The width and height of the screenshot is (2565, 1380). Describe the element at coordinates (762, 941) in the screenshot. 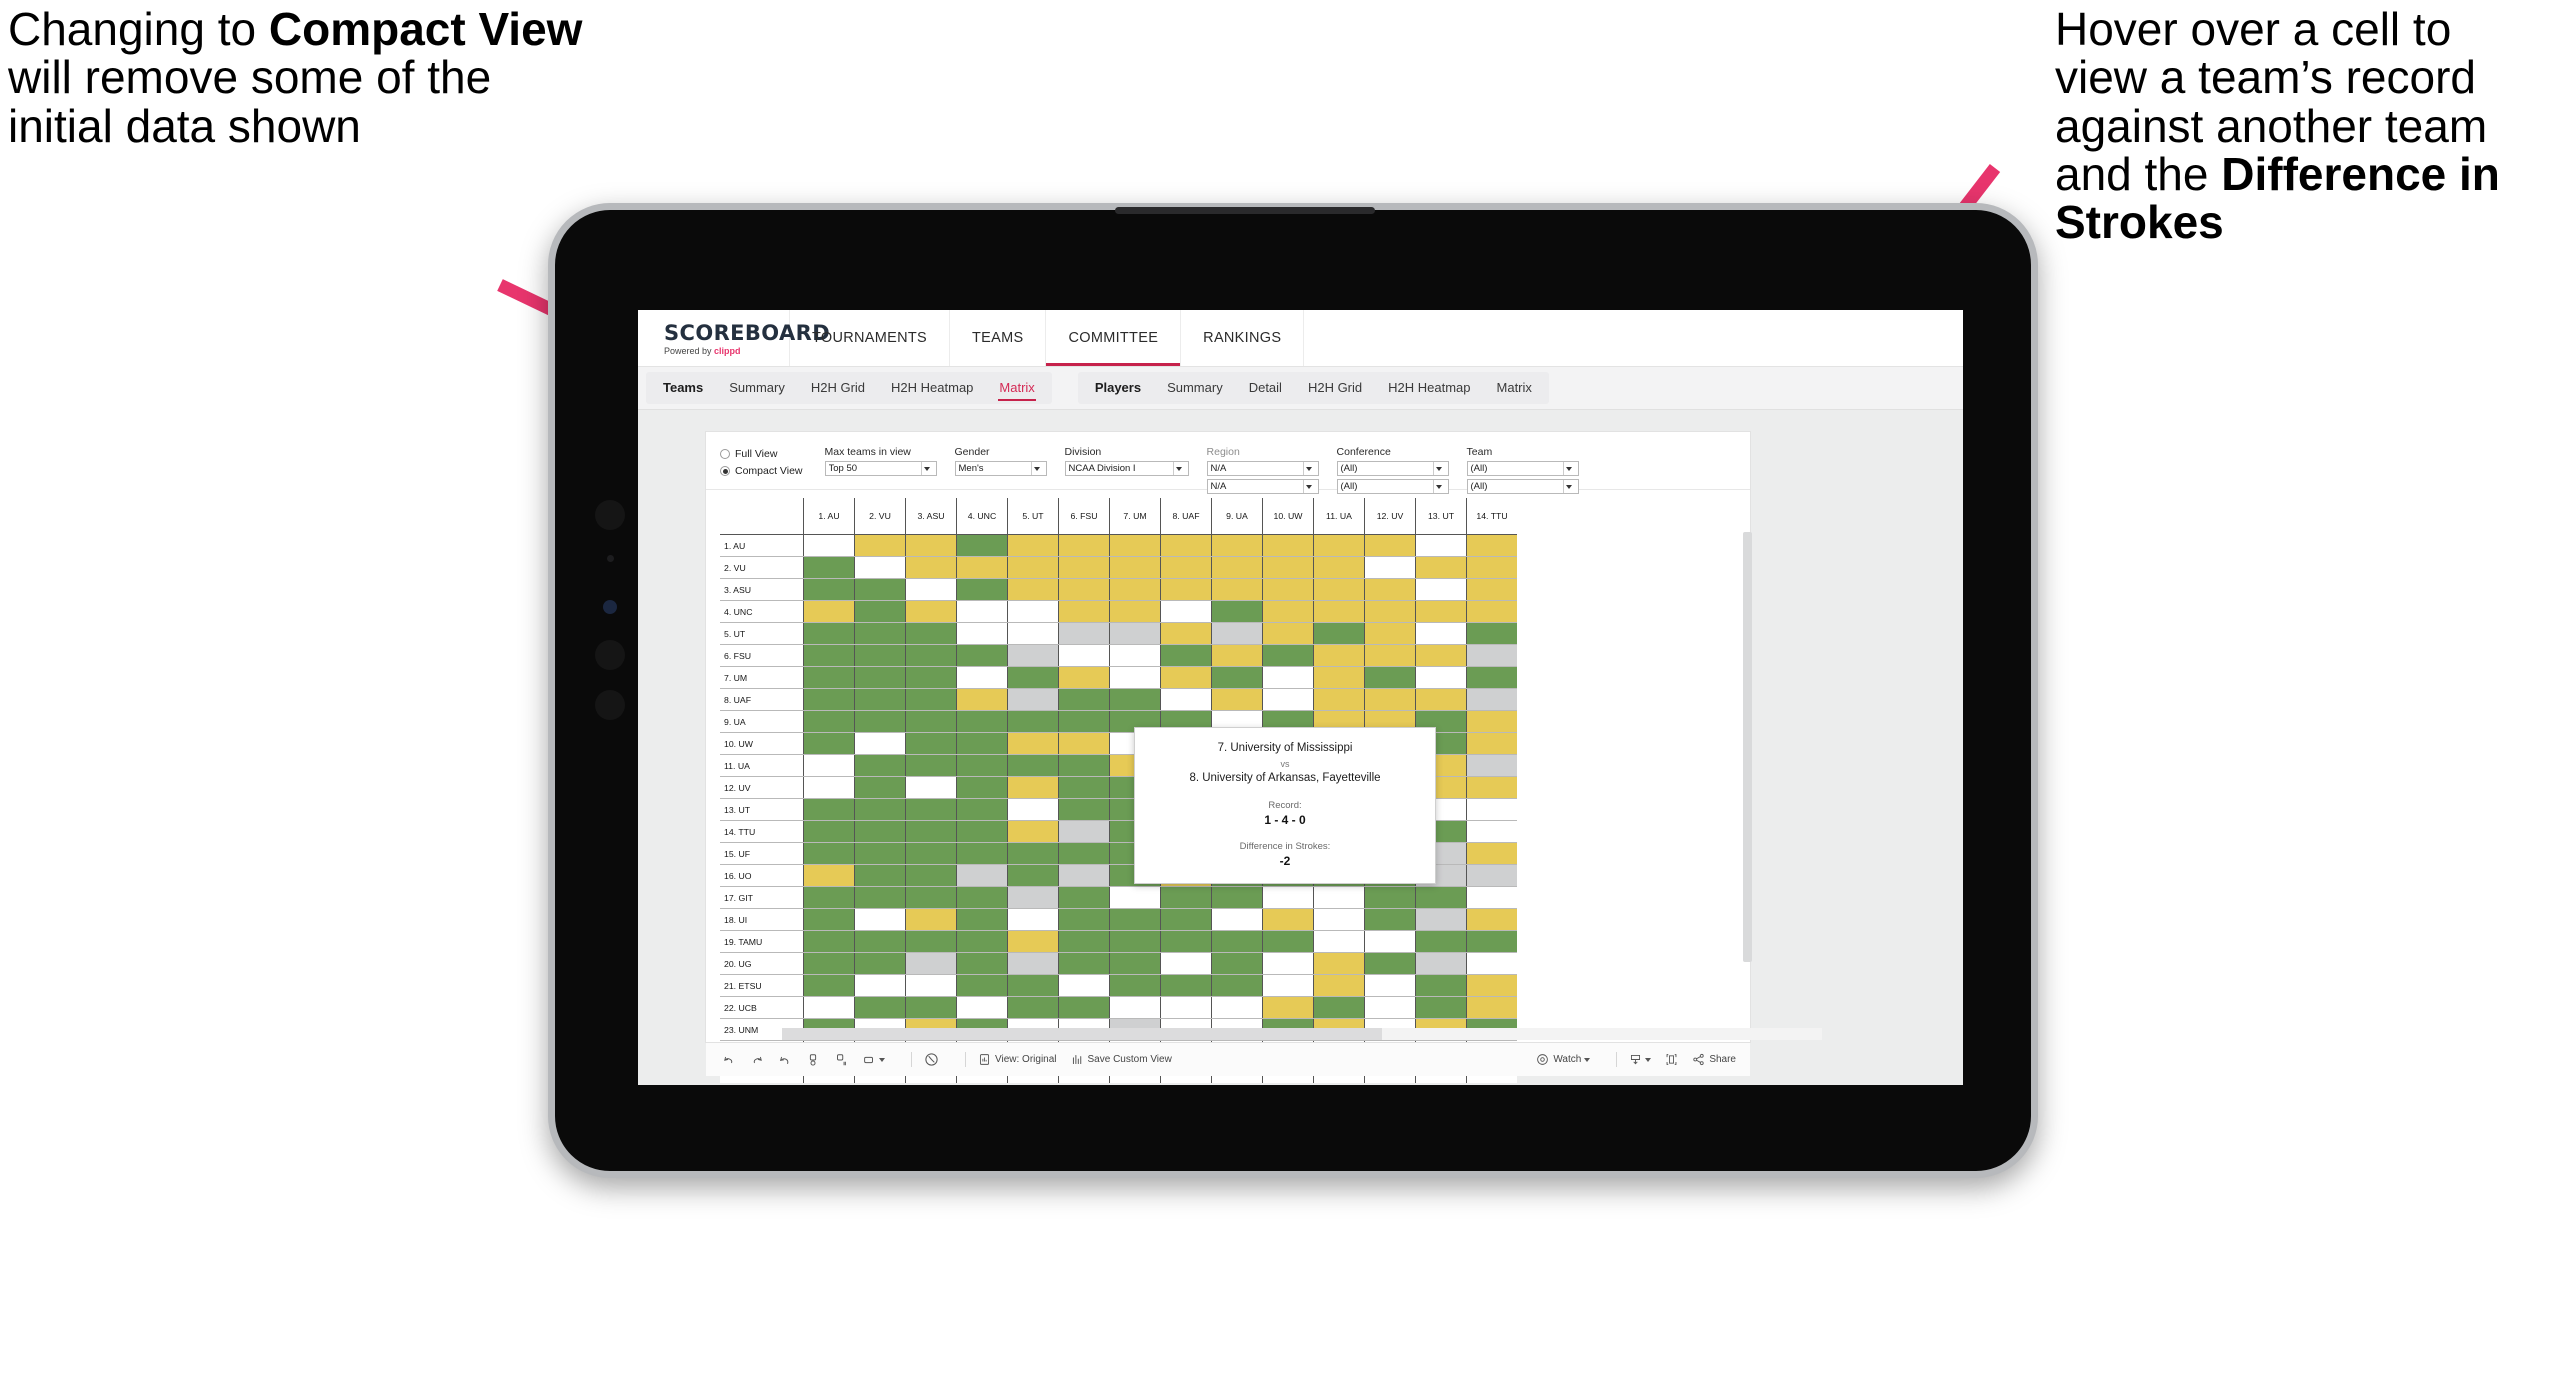

I see `matrix-row-header: 19. TAMU` at that location.